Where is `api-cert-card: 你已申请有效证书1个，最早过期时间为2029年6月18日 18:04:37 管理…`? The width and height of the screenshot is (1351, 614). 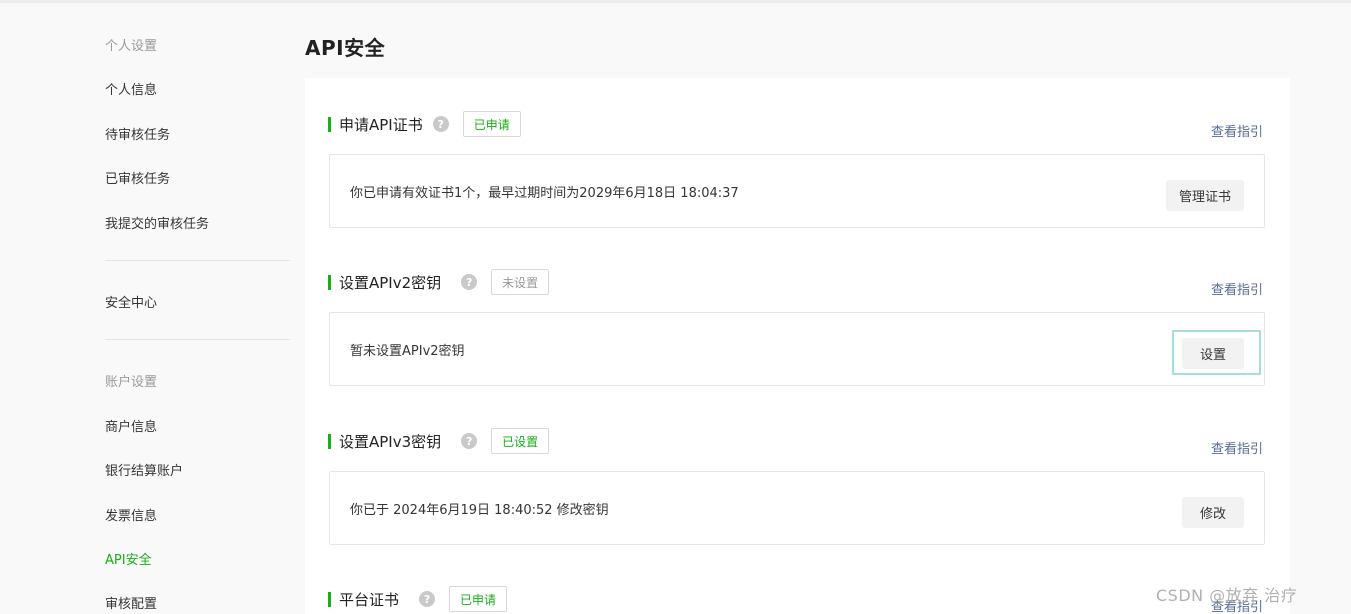 api-cert-card: 你已申请有效证书1个，最早过期时间为2029年6月18日 18:04:37 管理… is located at coordinates (797, 191).